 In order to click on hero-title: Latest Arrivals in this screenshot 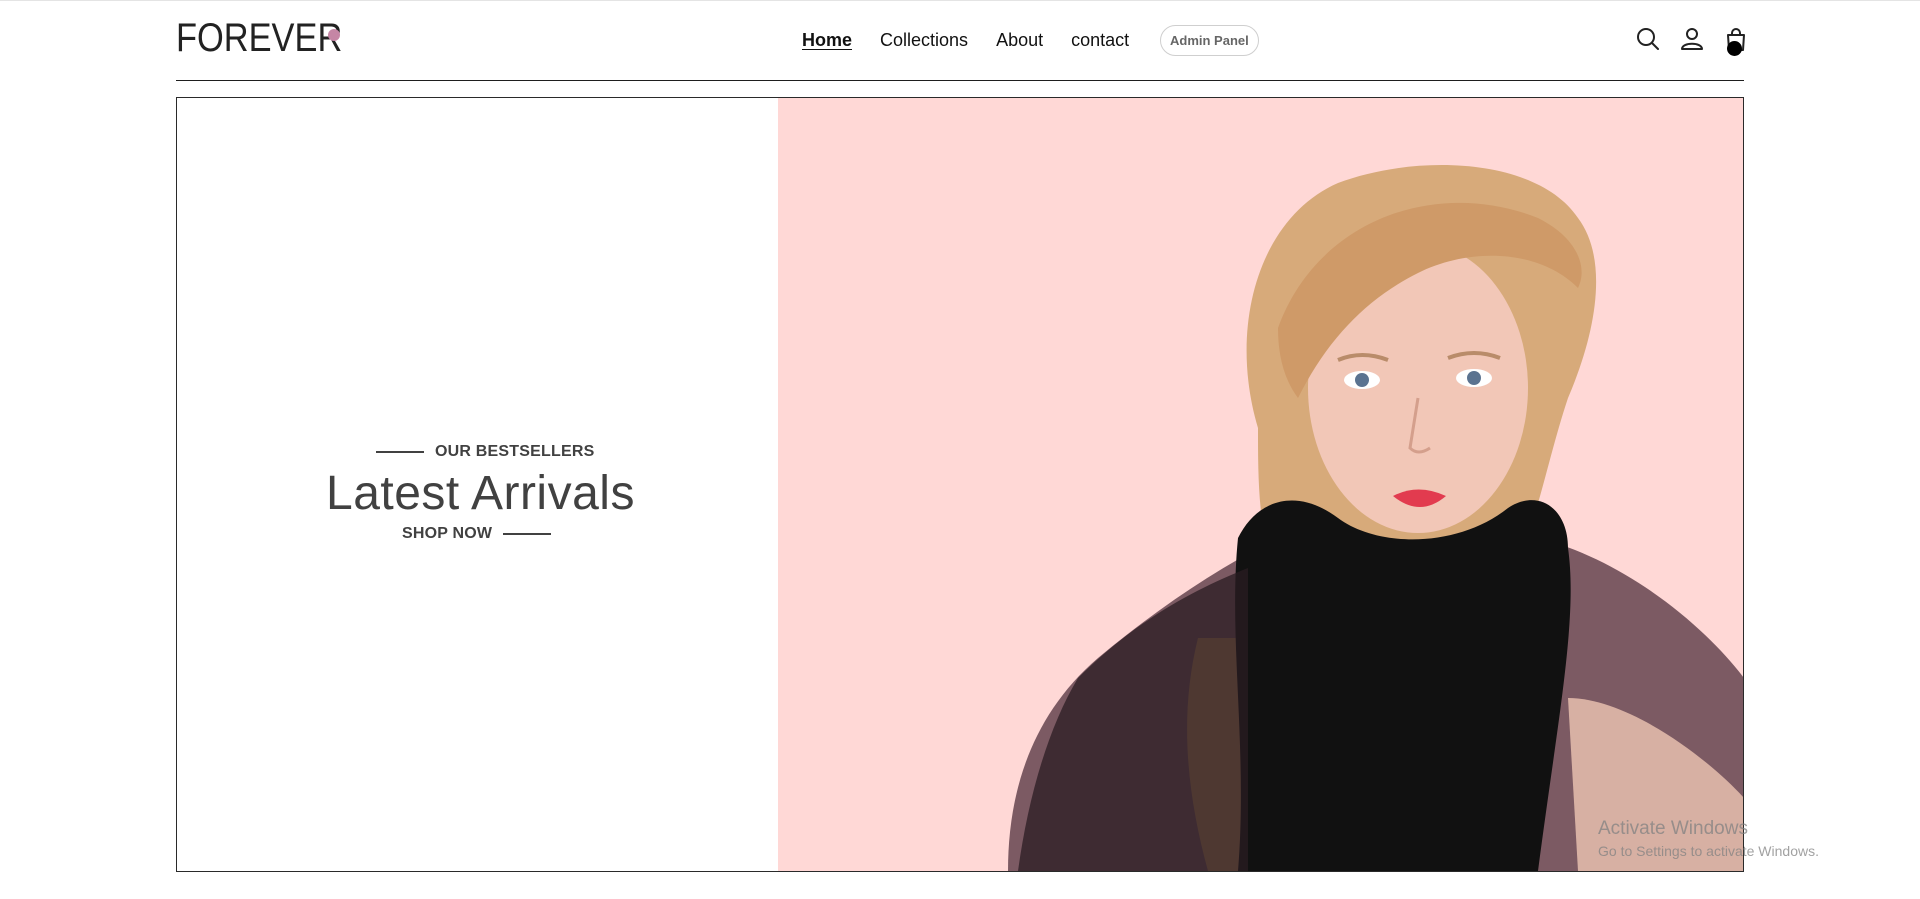, I will do `click(480, 493)`.